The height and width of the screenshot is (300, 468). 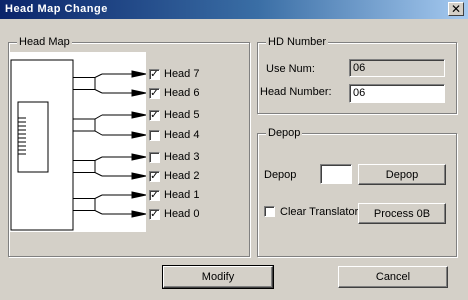 What do you see at coordinates (296, 92) in the screenshot?
I see `head-number-label: Head Number:` at bounding box center [296, 92].